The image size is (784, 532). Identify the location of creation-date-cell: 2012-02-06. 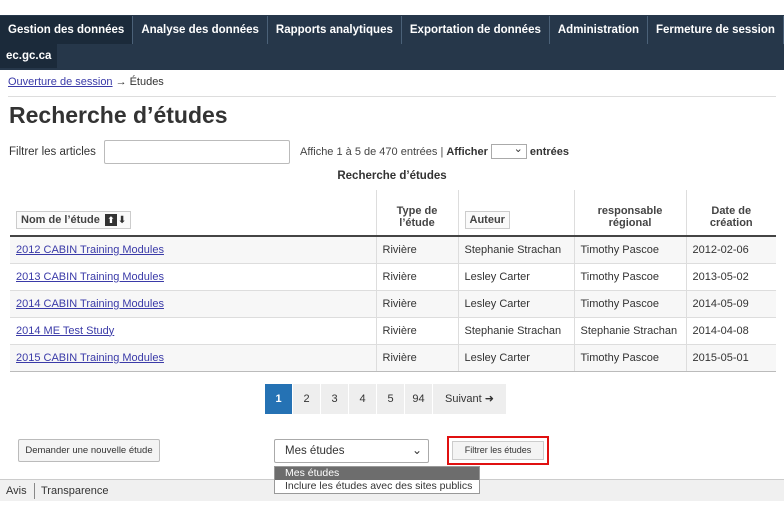
(730, 249).